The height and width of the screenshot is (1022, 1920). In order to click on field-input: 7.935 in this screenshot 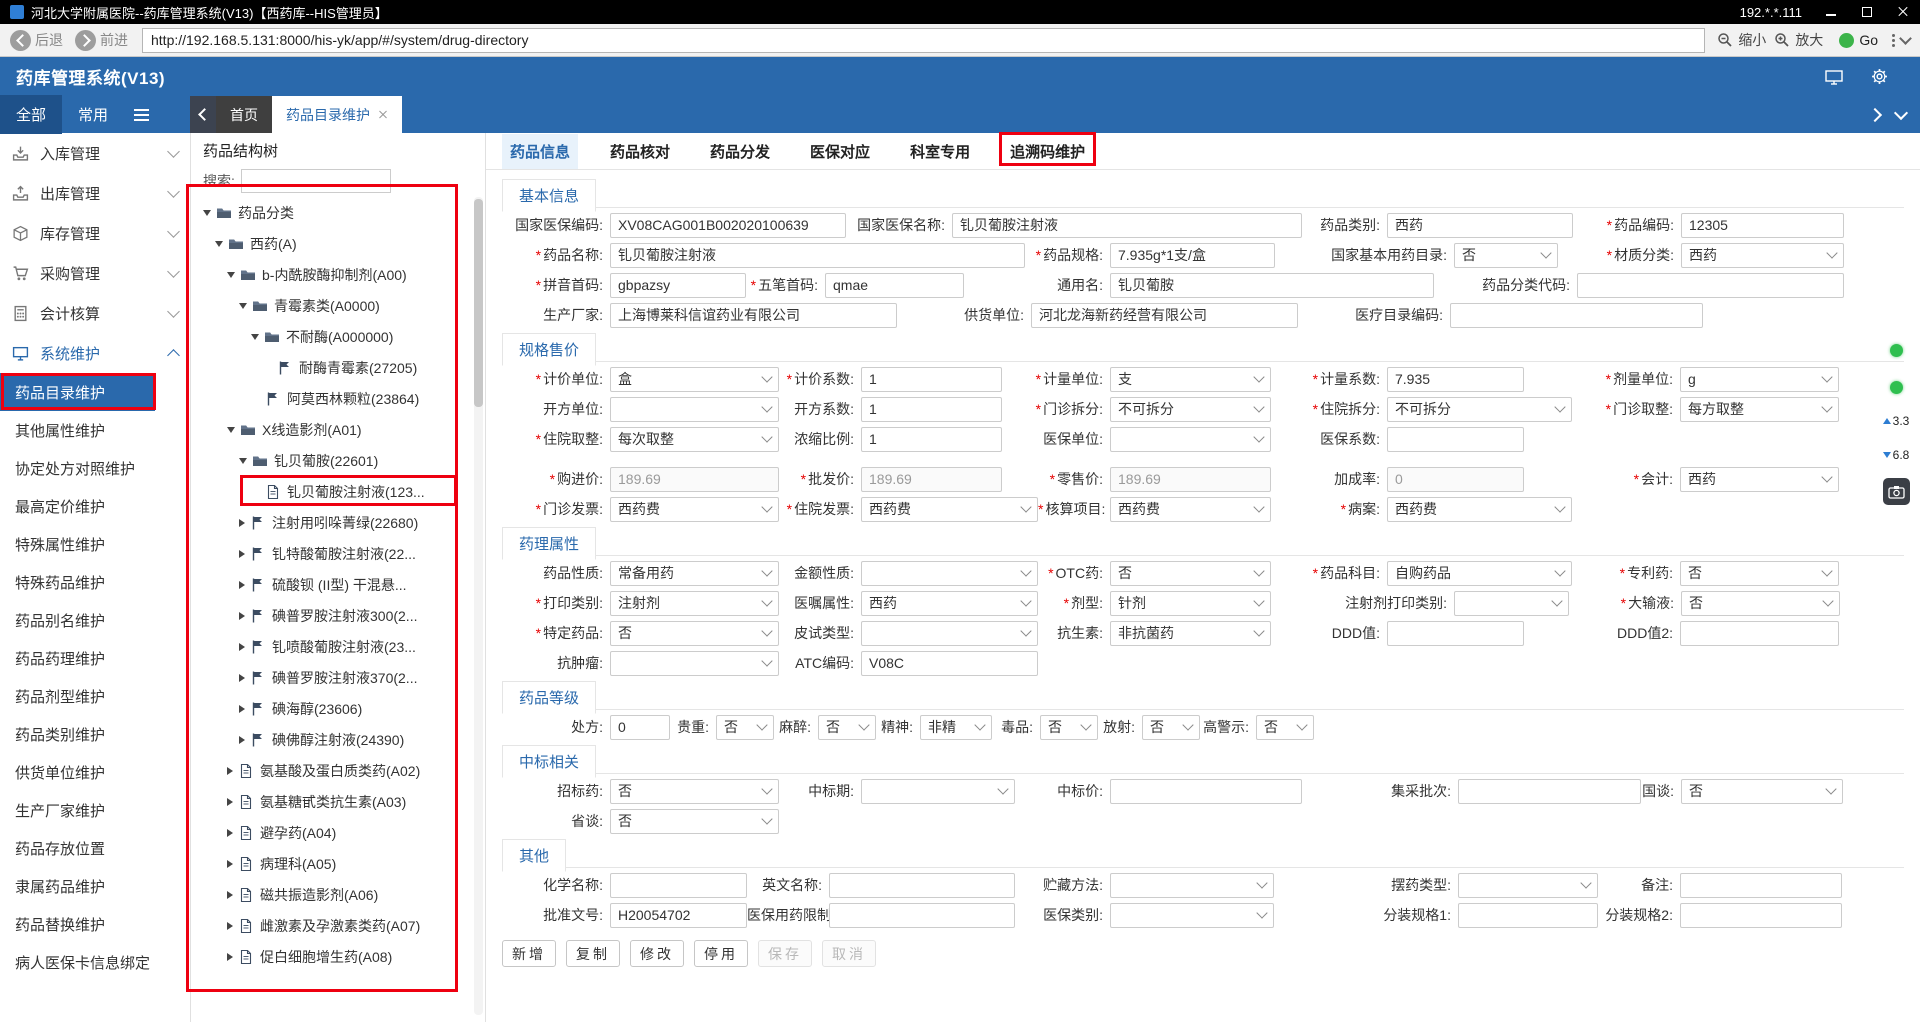, I will do `click(1455, 379)`.